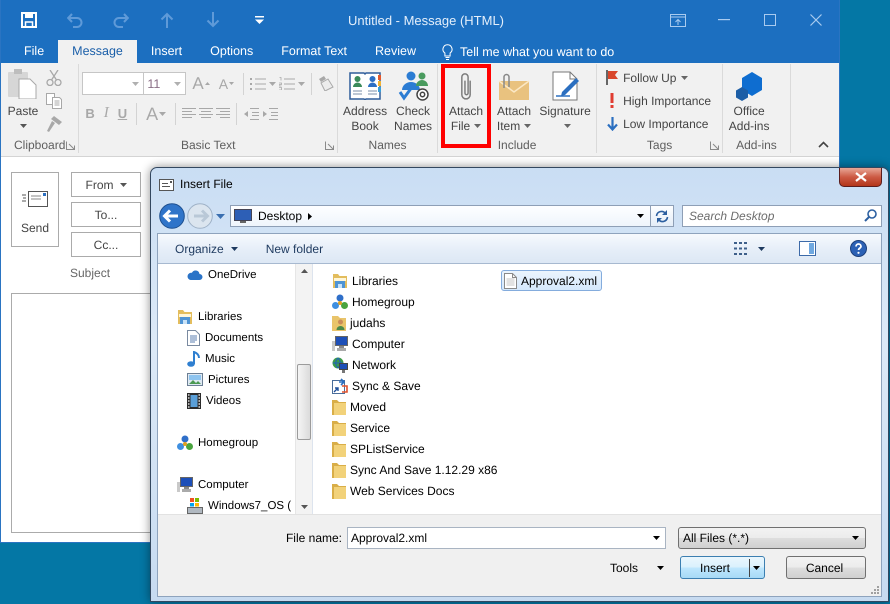  What do you see at coordinates (304, 402) in the screenshot?
I see `scrollbar-thumb` at bounding box center [304, 402].